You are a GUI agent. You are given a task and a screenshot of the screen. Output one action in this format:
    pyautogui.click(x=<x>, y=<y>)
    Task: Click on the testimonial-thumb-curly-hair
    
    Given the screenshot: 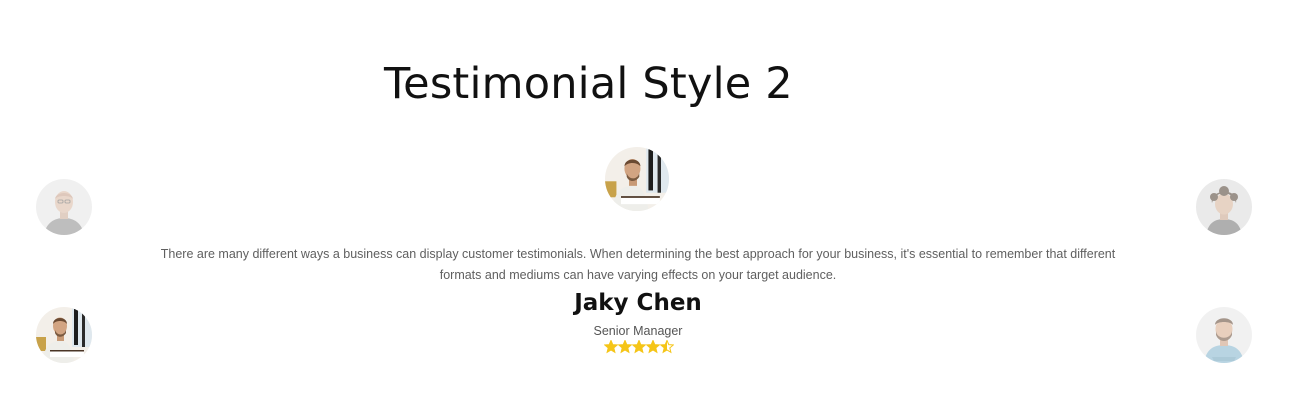 What is the action you would take?
    pyautogui.click(x=1224, y=207)
    